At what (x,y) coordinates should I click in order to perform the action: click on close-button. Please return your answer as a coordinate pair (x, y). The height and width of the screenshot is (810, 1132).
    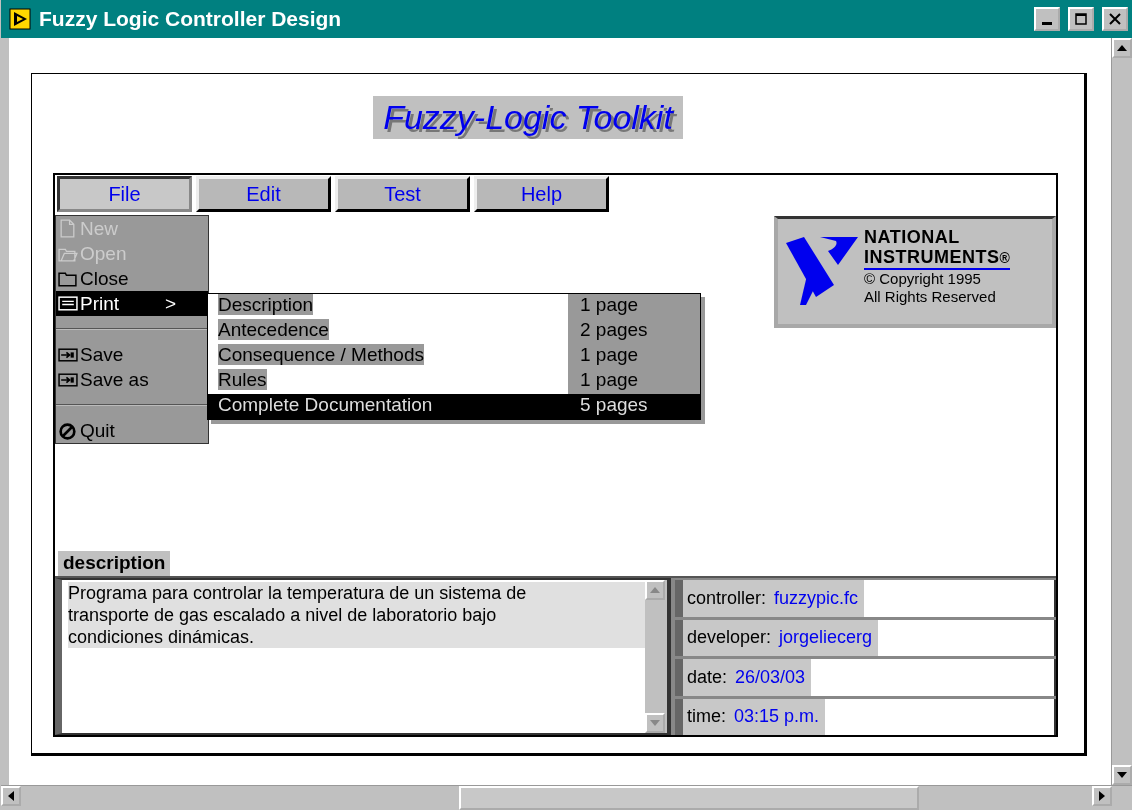
    Looking at the image, I should click on (1115, 19).